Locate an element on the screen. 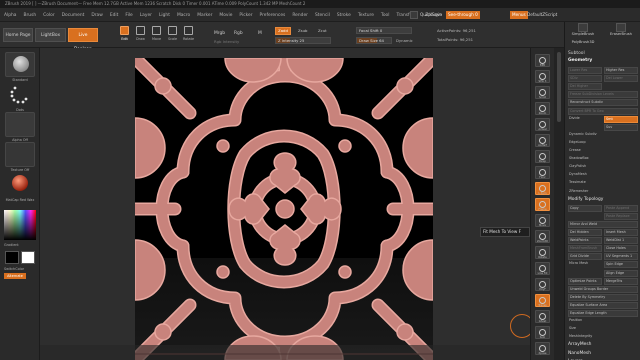 Image resolution: width=640 pixels, height=360 pixels. main-color-swatch is located at coordinates (12, 257).